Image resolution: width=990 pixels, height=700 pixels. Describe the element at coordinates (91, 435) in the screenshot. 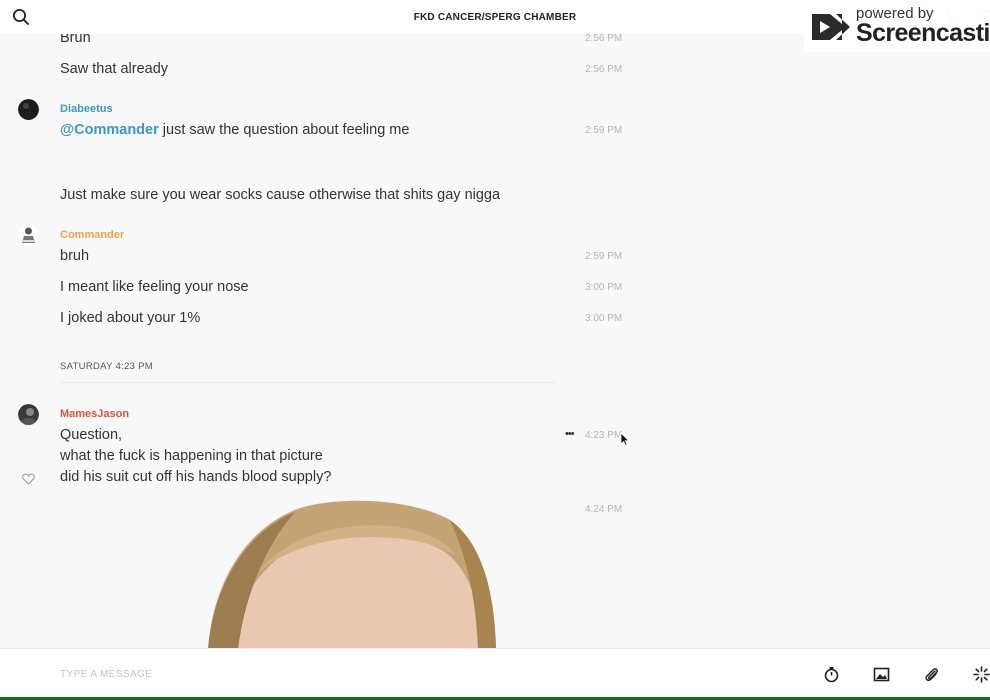

I see `message-text: Question,` at that location.